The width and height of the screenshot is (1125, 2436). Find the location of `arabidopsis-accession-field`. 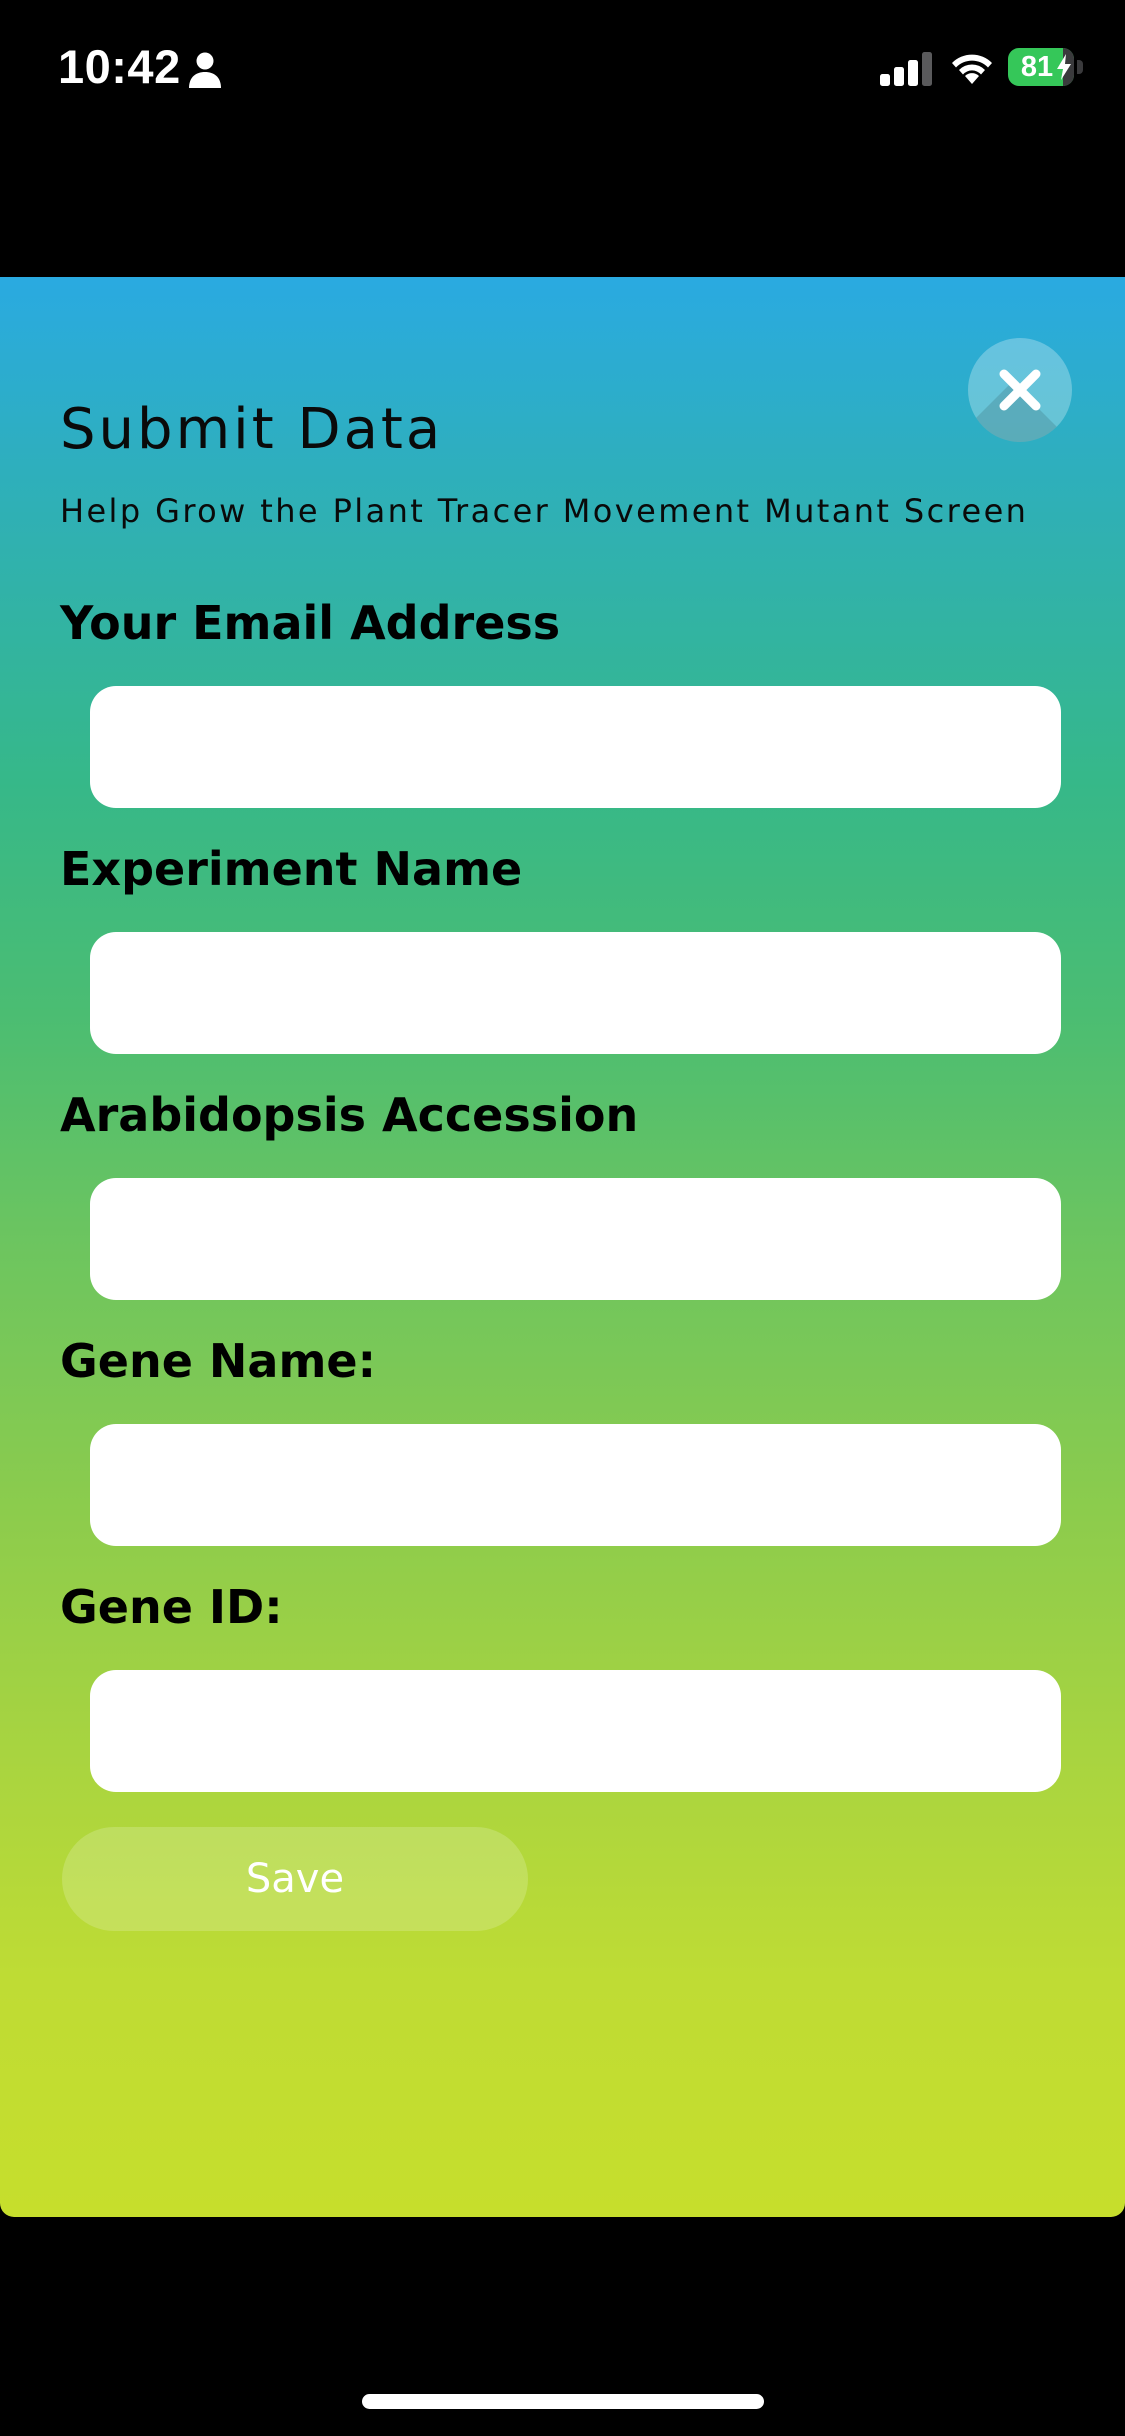

arabidopsis-accession-field is located at coordinates (575, 1239).